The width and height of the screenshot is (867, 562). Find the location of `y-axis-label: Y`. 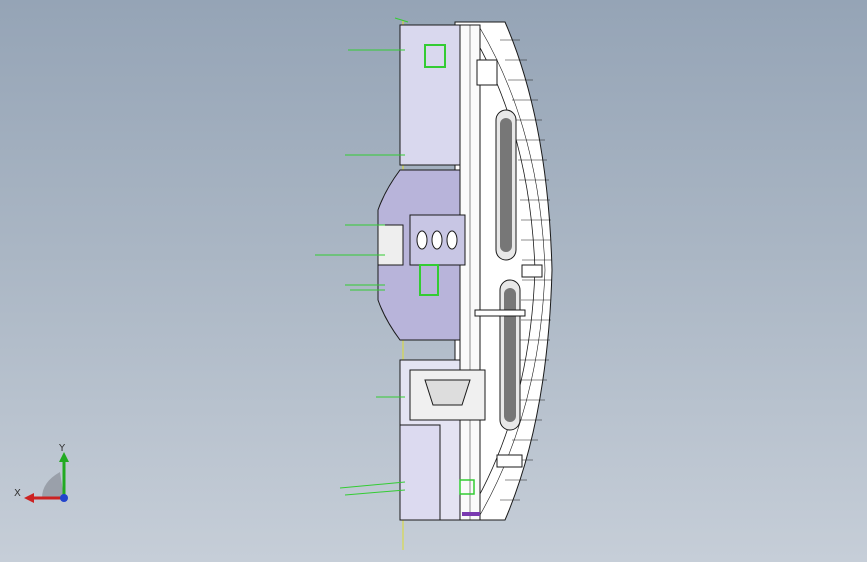

y-axis-label: Y is located at coordinates (62, 448).